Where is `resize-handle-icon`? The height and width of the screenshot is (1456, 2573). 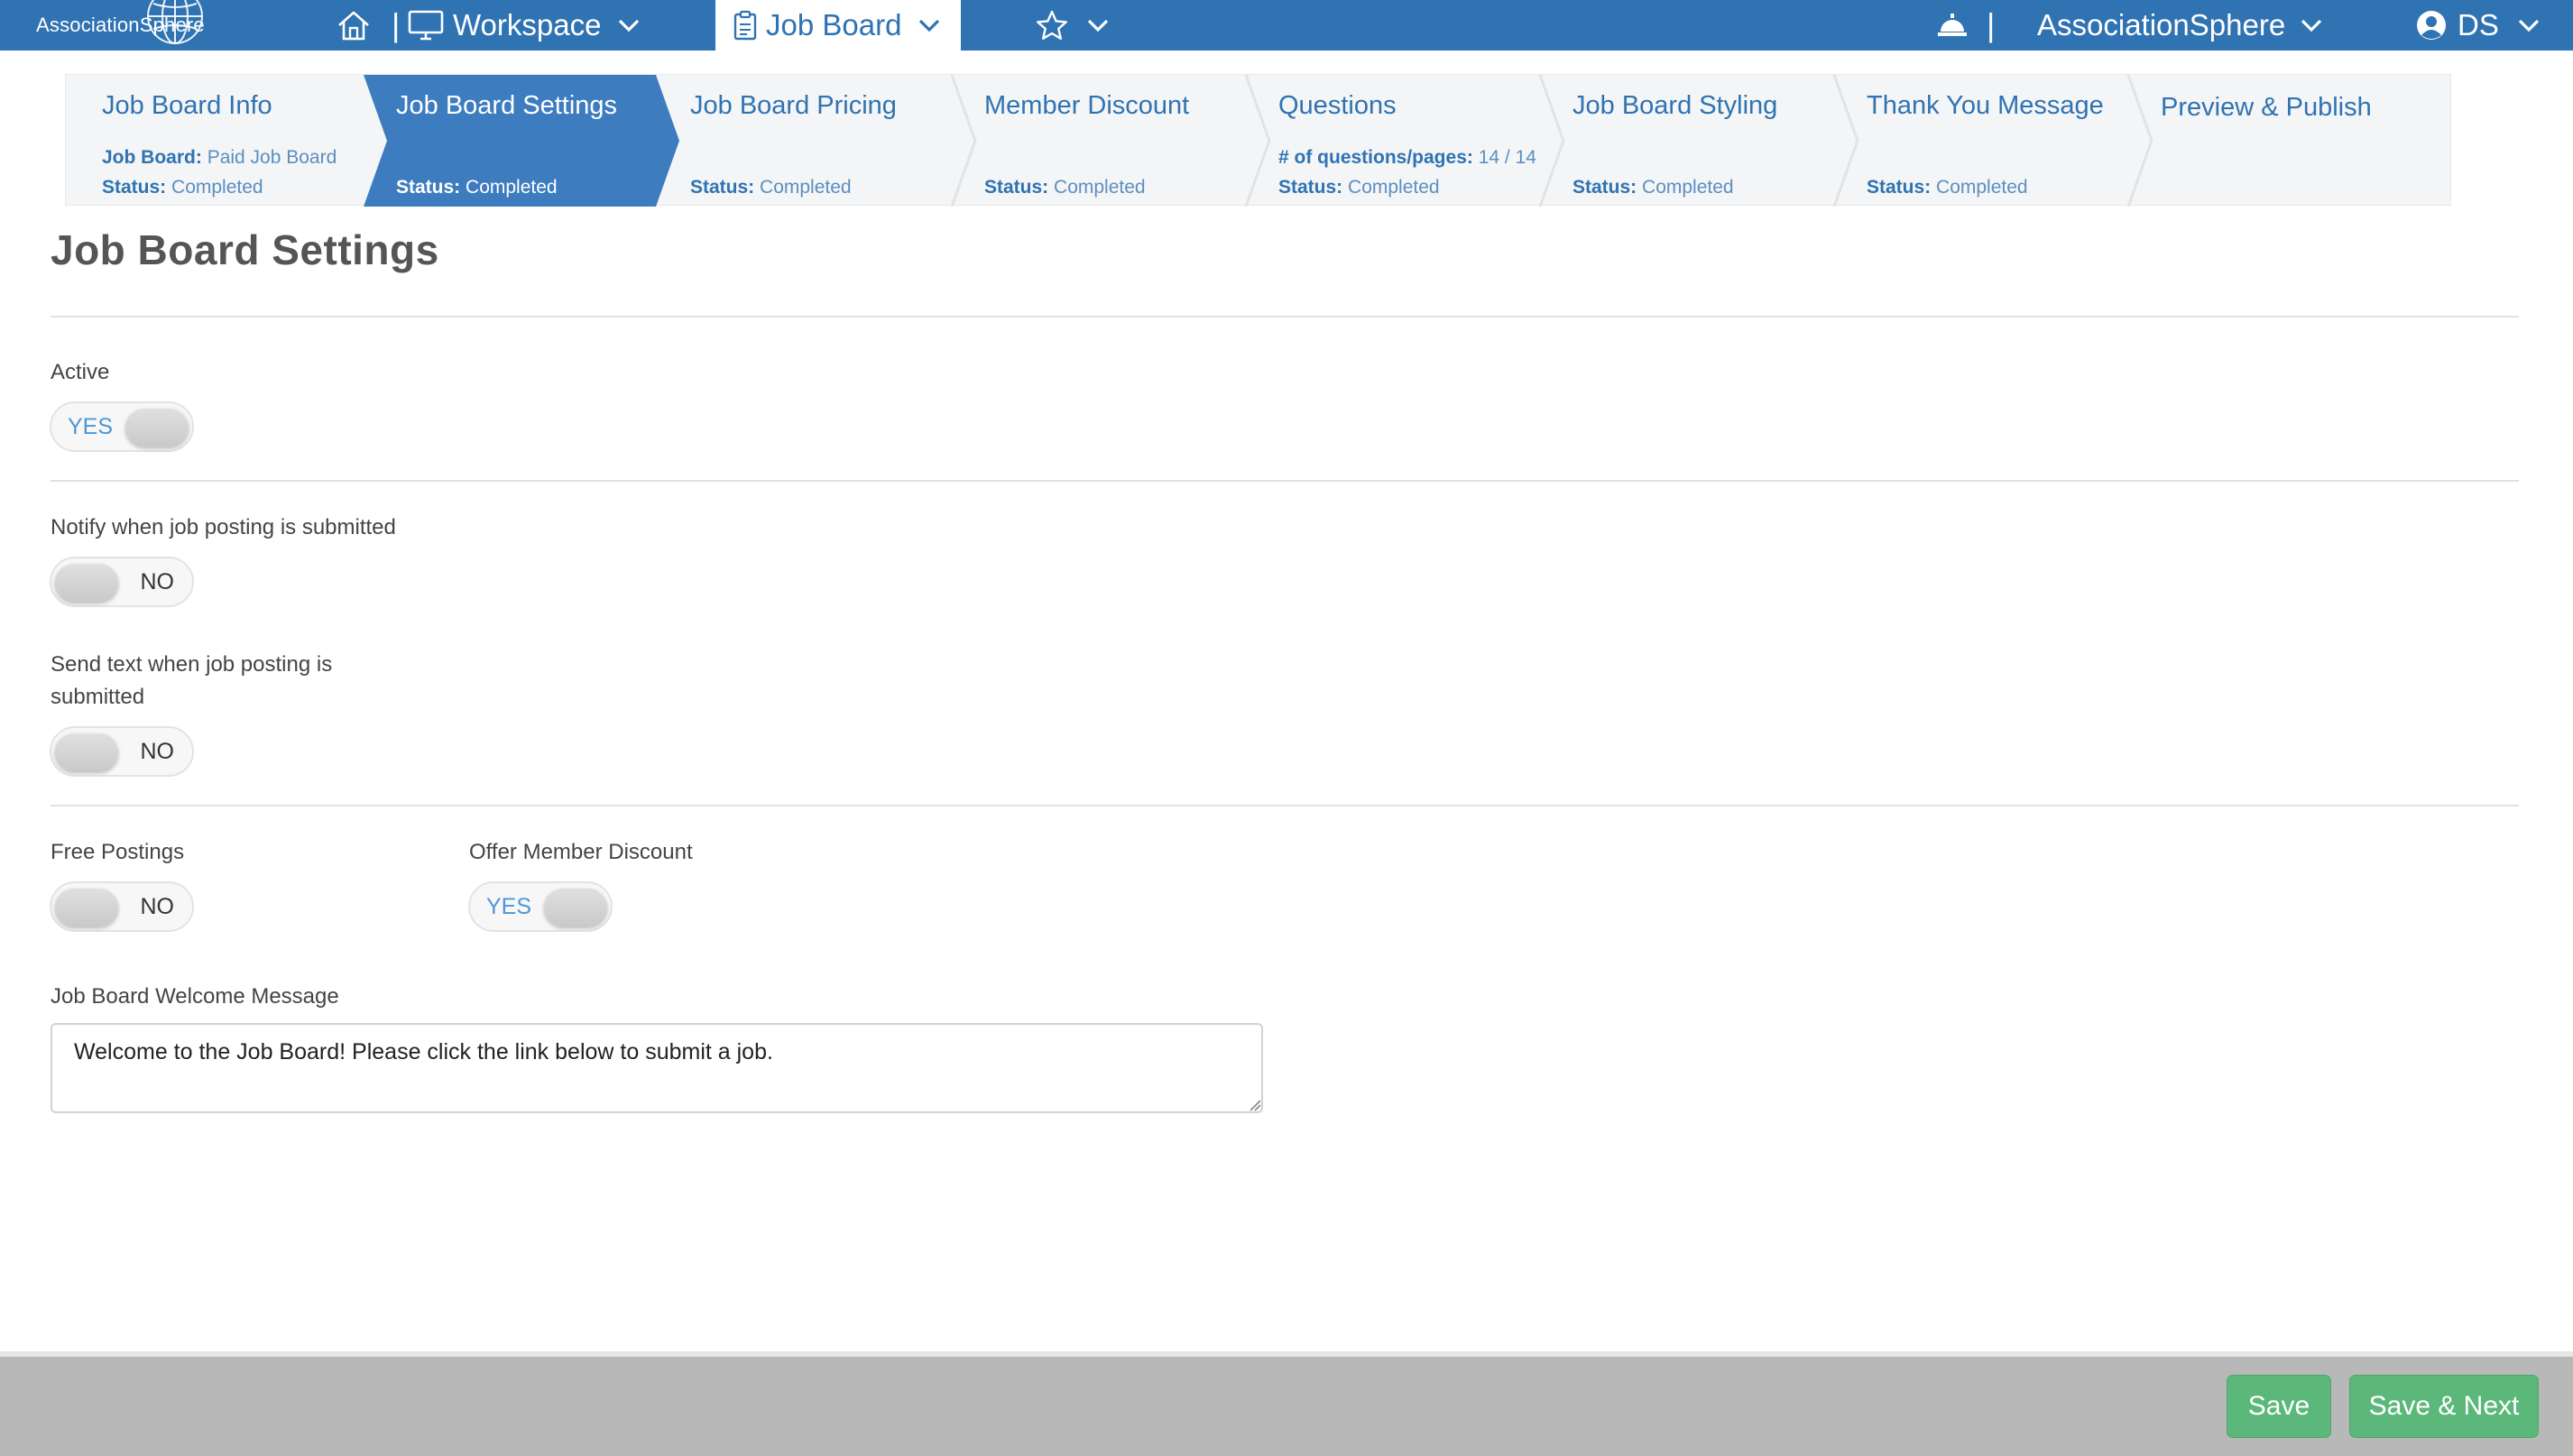 resize-handle-icon is located at coordinates (1255, 1105).